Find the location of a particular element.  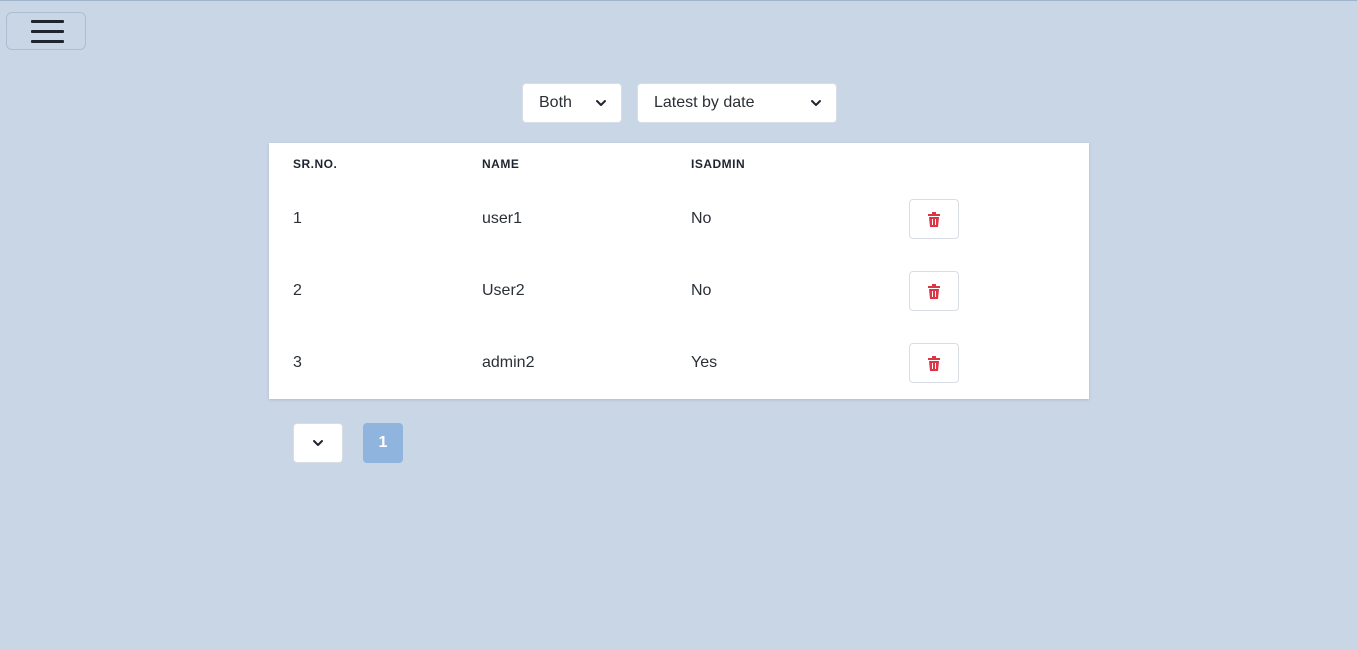

cell-name: user1 is located at coordinates (502, 218).